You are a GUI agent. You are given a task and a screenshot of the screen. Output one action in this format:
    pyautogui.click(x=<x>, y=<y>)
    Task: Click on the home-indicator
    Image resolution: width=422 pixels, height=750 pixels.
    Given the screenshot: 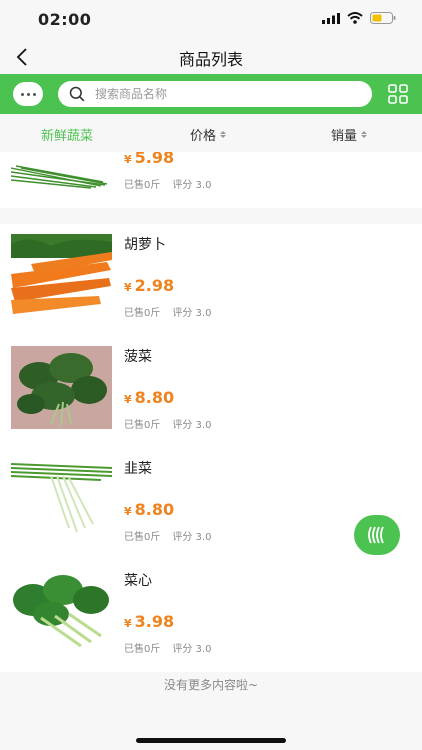 What is the action you would take?
    pyautogui.click(x=211, y=740)
    